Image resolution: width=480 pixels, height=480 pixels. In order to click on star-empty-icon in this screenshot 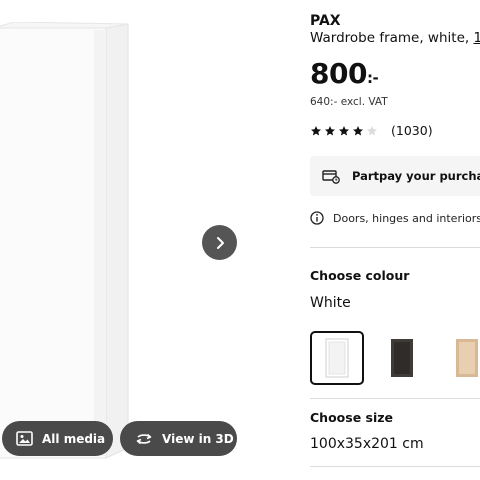, I will do `click(372, 130)`.